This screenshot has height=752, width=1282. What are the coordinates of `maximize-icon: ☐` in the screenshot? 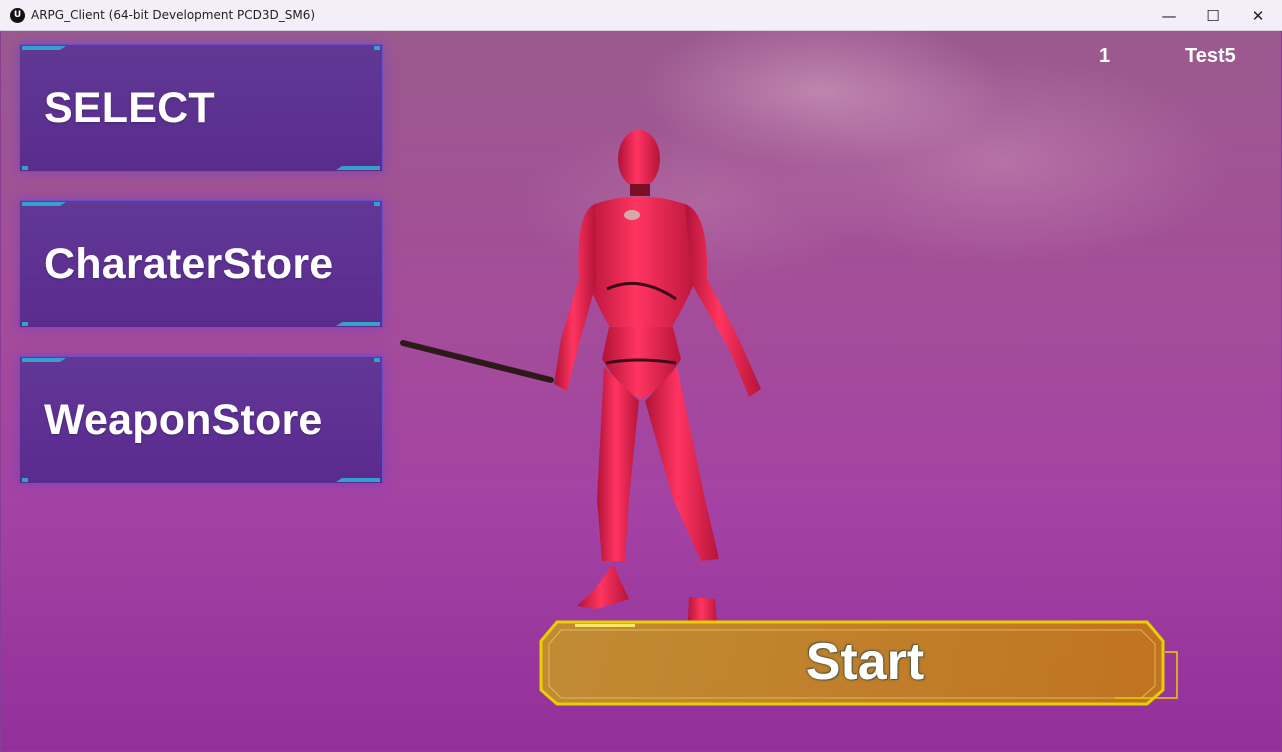 It's located at (1213, 15).